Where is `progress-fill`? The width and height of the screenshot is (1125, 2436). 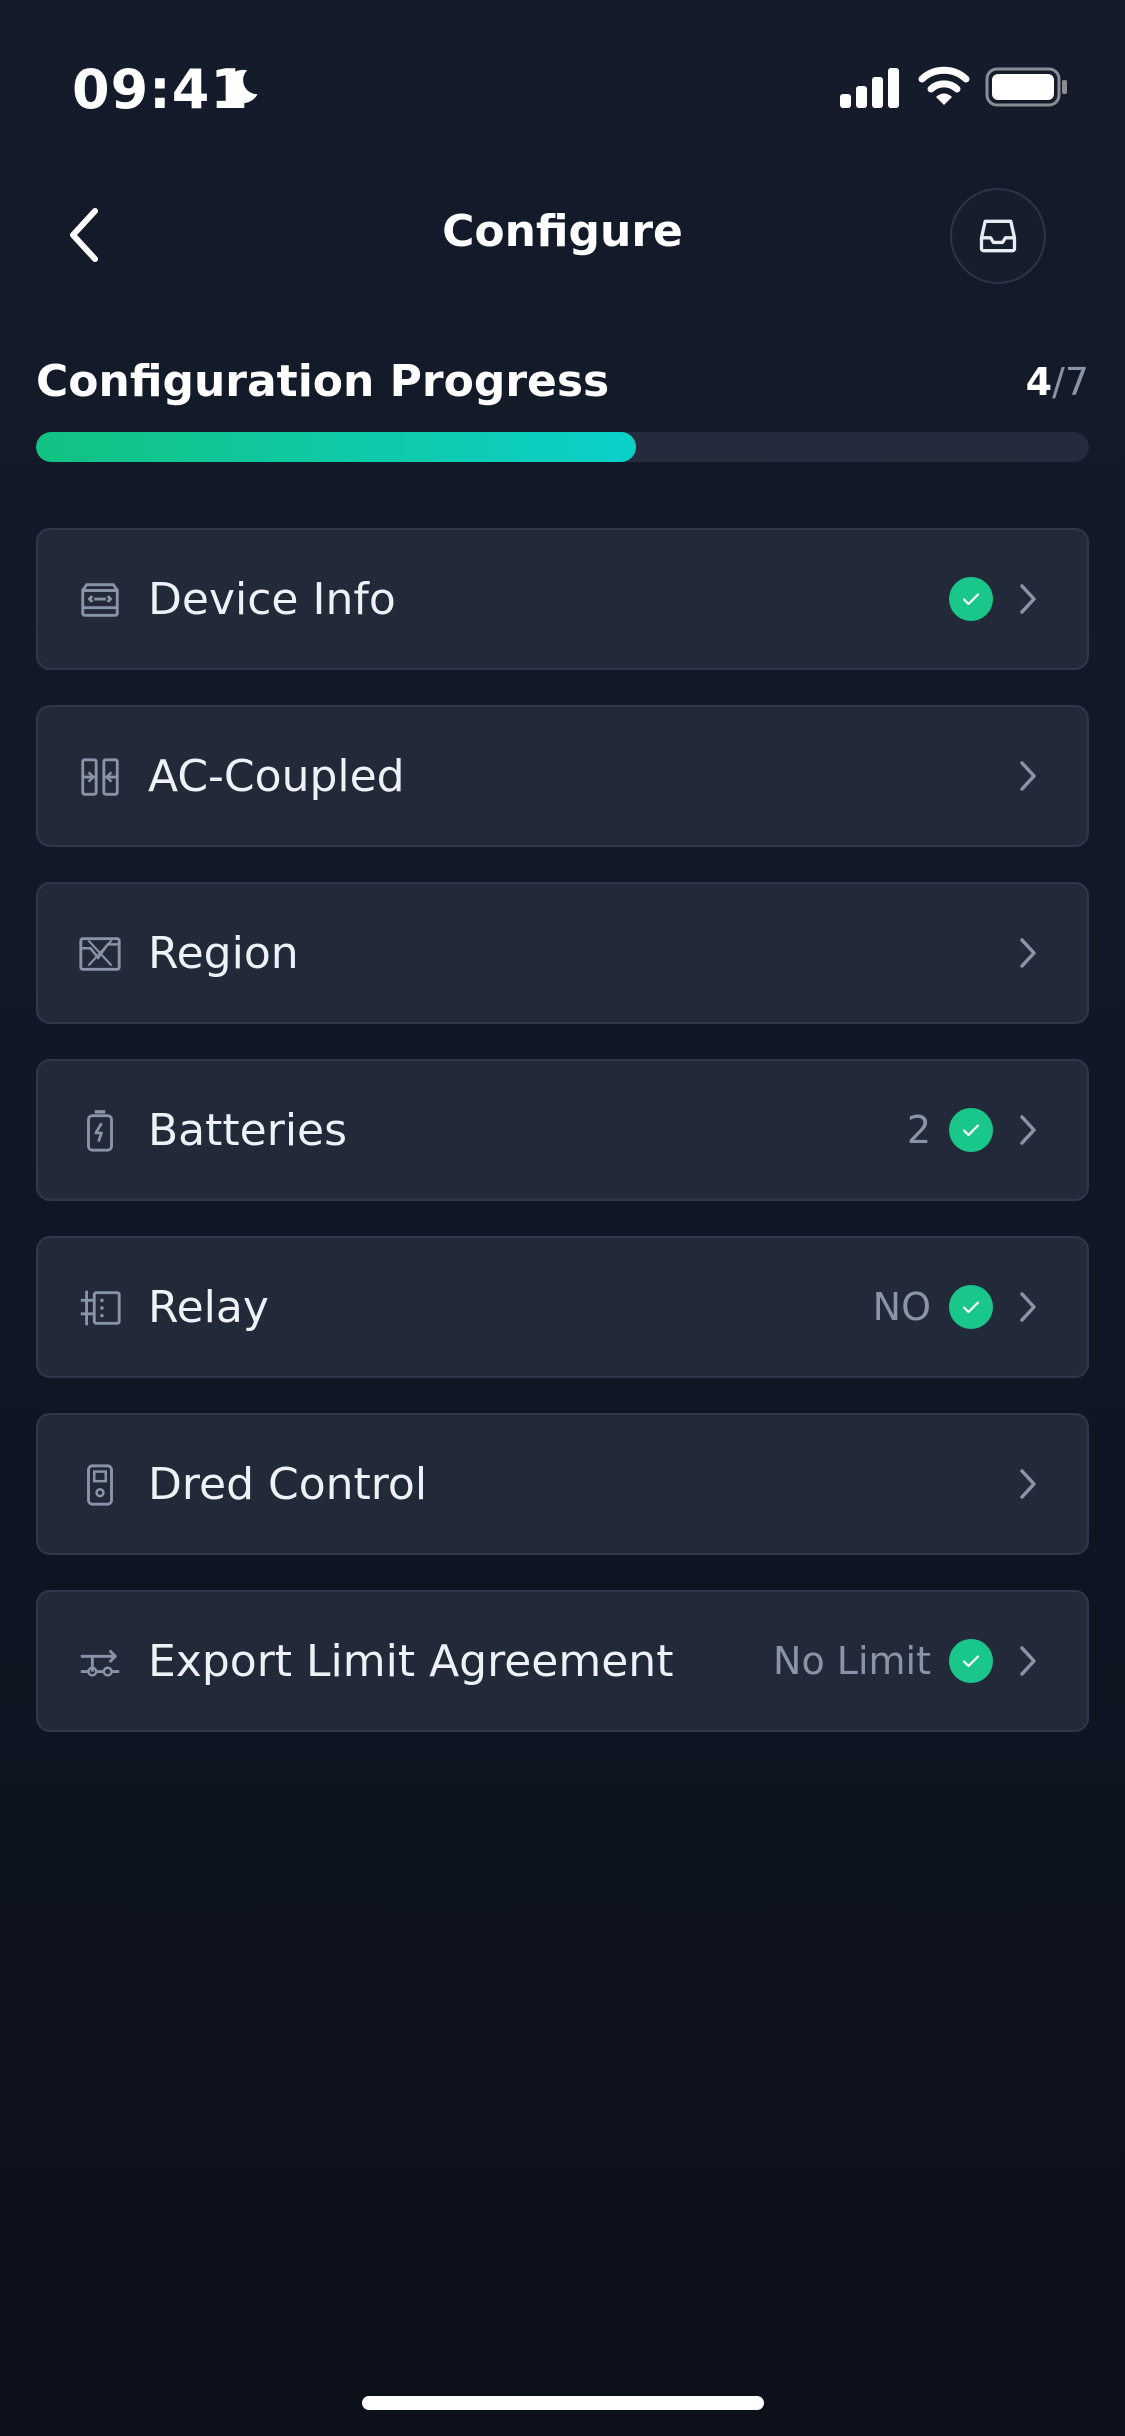 progress-fill is located at coordinates (336, 447).